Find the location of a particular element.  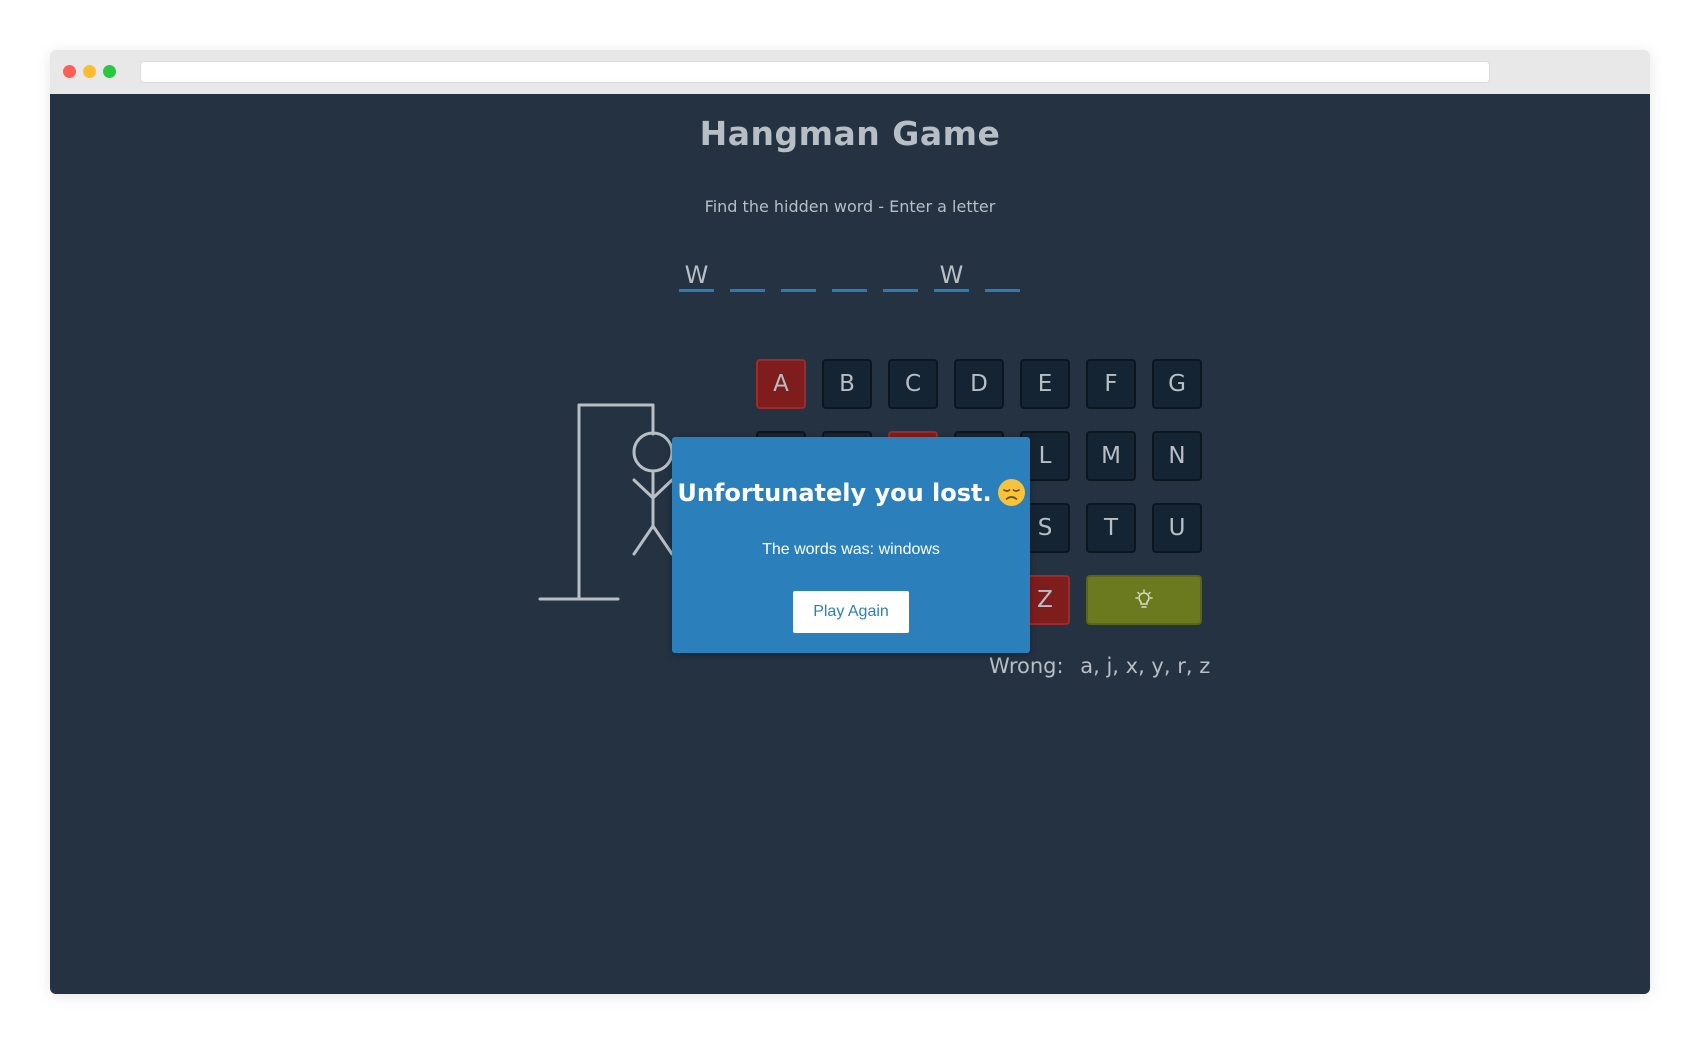

letter-key-u: U is located at coordinates (1177, 528).